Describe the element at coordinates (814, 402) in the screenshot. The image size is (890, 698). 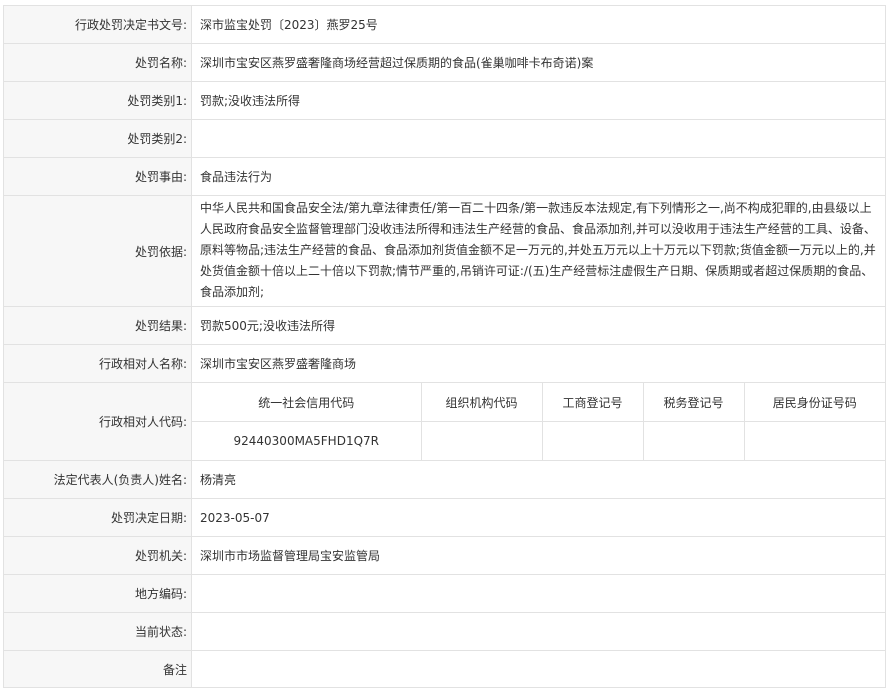
I see `header-id-card-no: 居民身份证号码` at that location.